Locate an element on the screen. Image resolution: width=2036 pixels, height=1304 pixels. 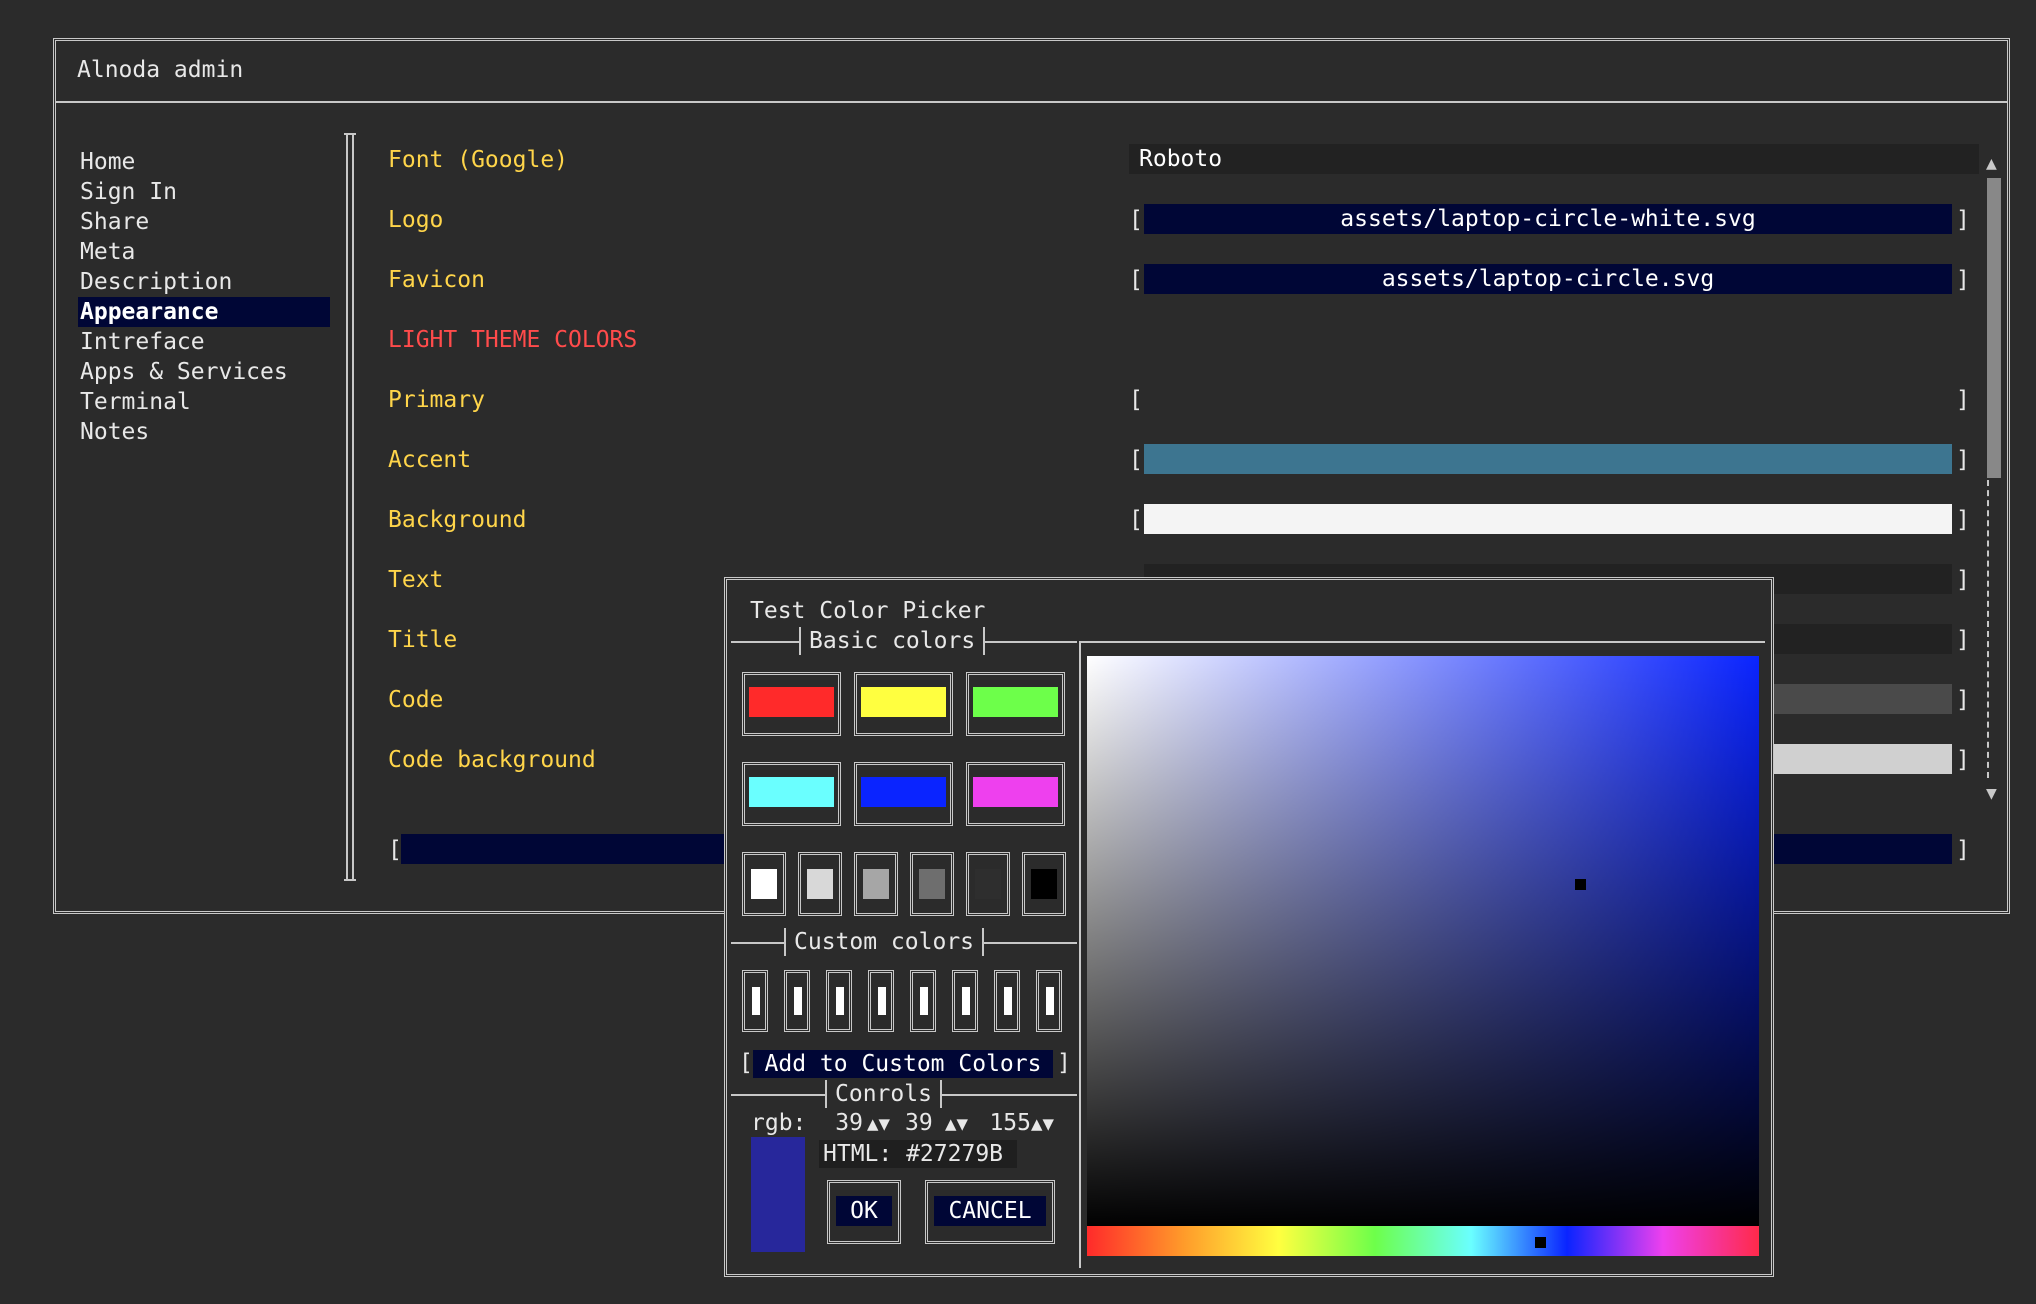
basic-colors-heading: Basic colors is located at coordinates (892, 641).